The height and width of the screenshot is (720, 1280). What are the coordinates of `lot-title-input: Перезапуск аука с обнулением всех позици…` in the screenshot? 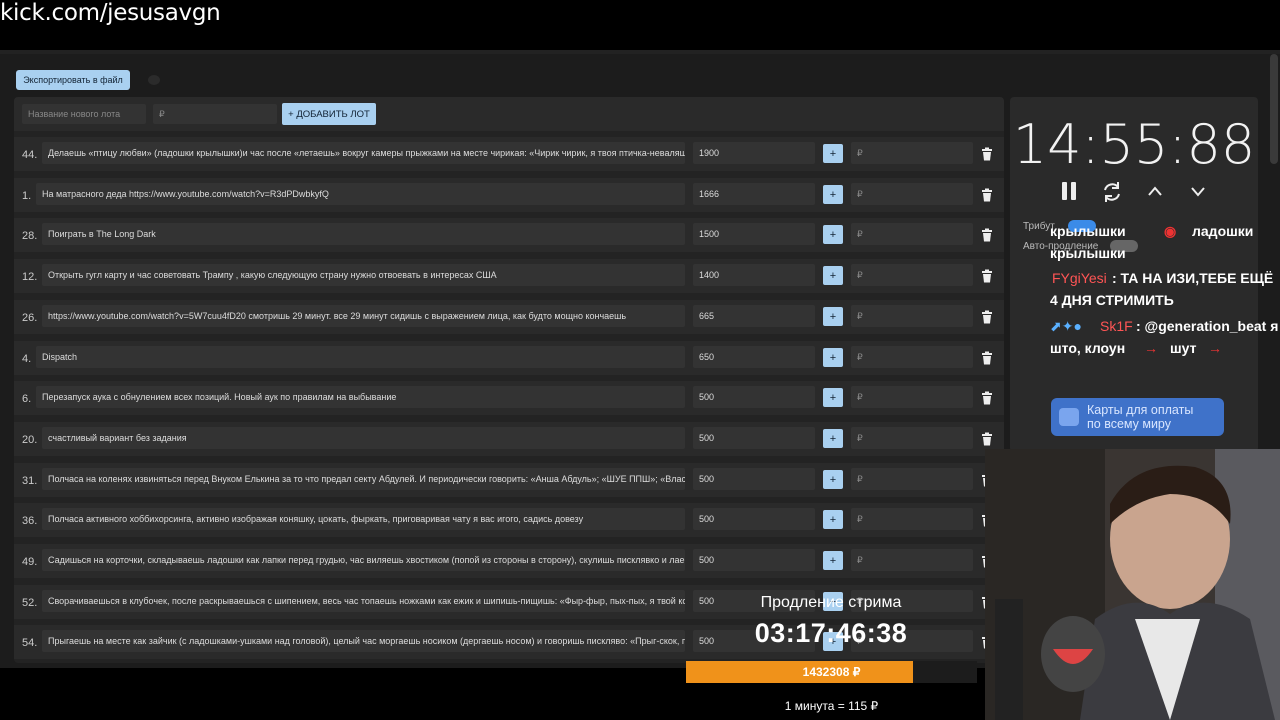 It's located at (360, 397).